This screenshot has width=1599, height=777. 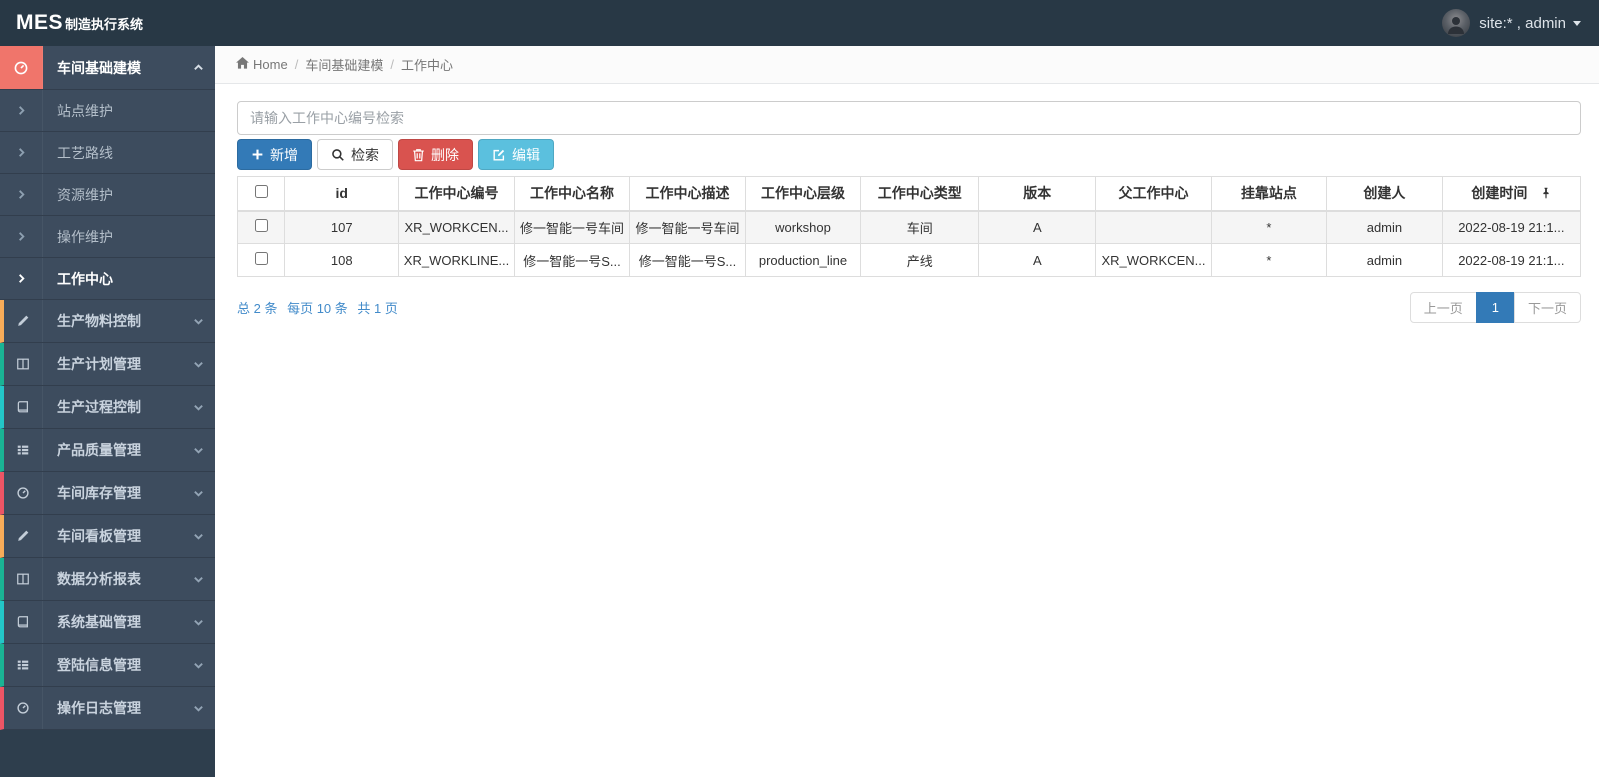 What do you see at coordinates (1456, 23) in the screenshot?
I see `avatar` at bounding box center [1456, 23].